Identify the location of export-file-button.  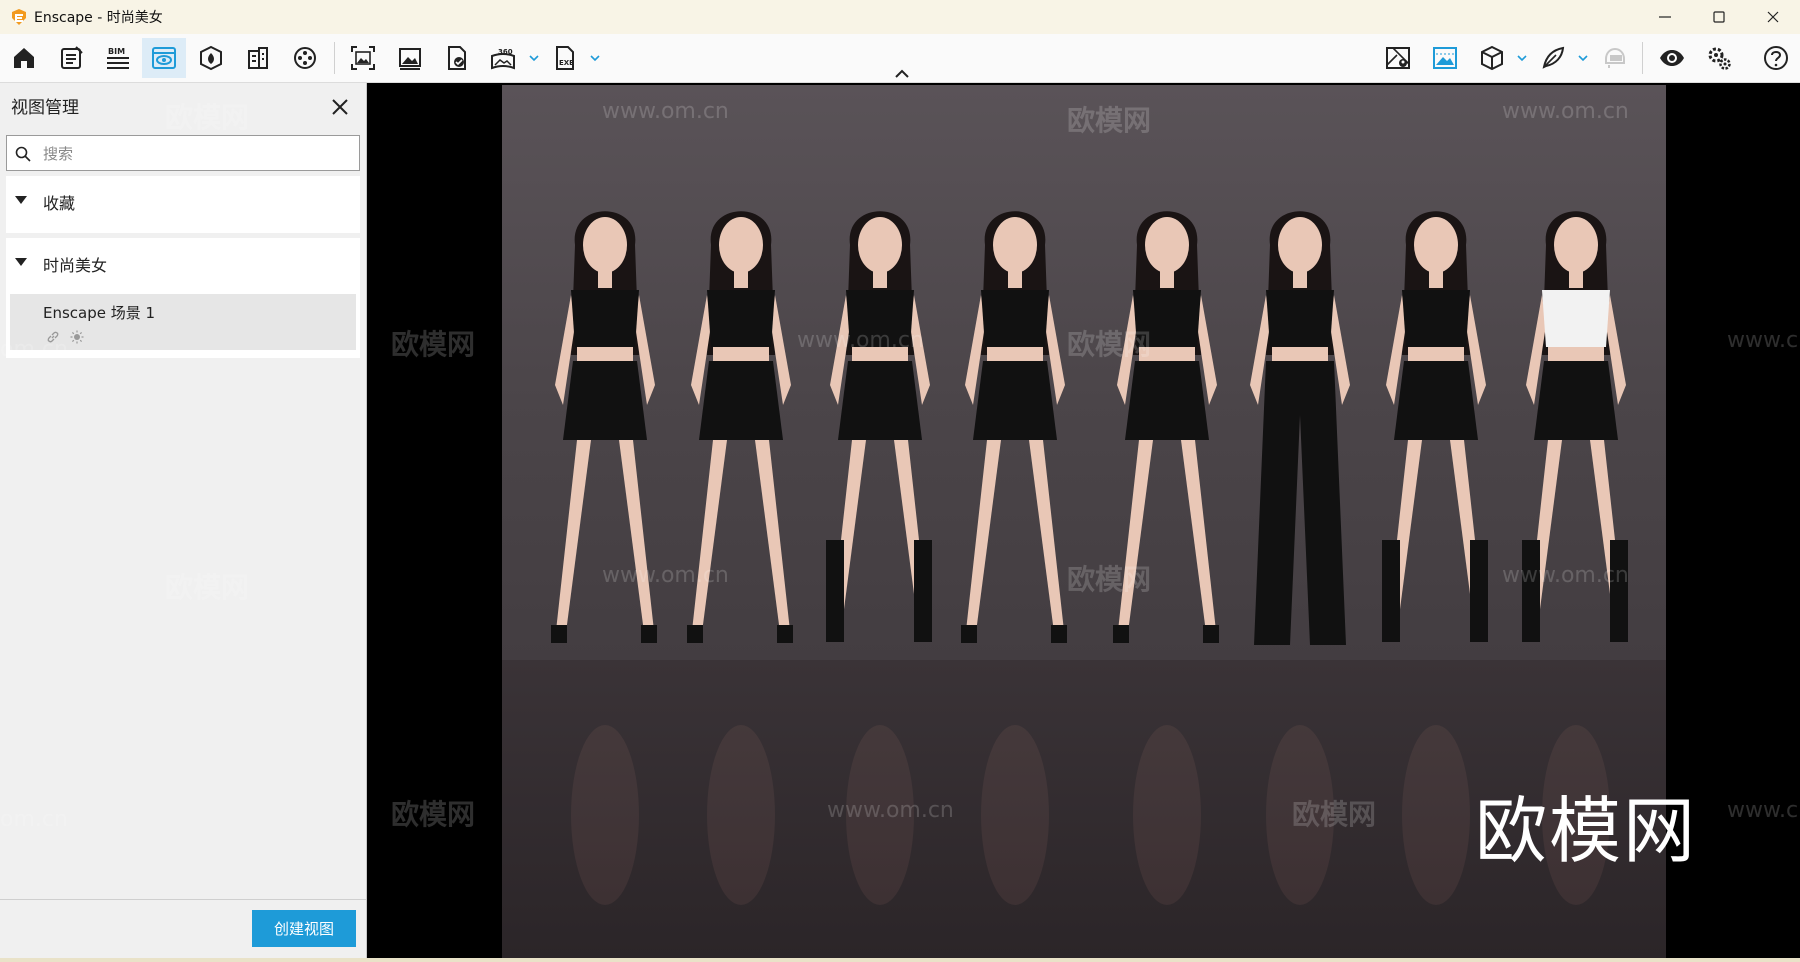
(456, 58).